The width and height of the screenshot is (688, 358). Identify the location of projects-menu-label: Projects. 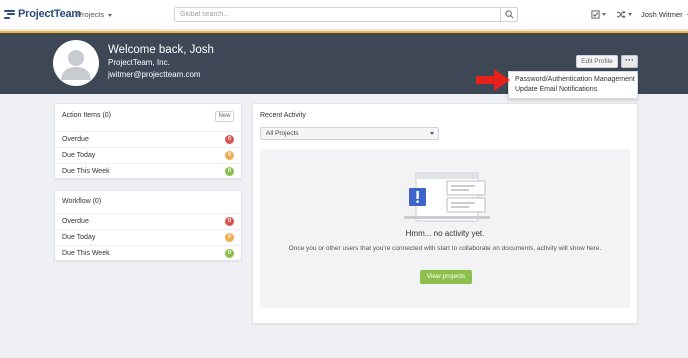
(91, 14).